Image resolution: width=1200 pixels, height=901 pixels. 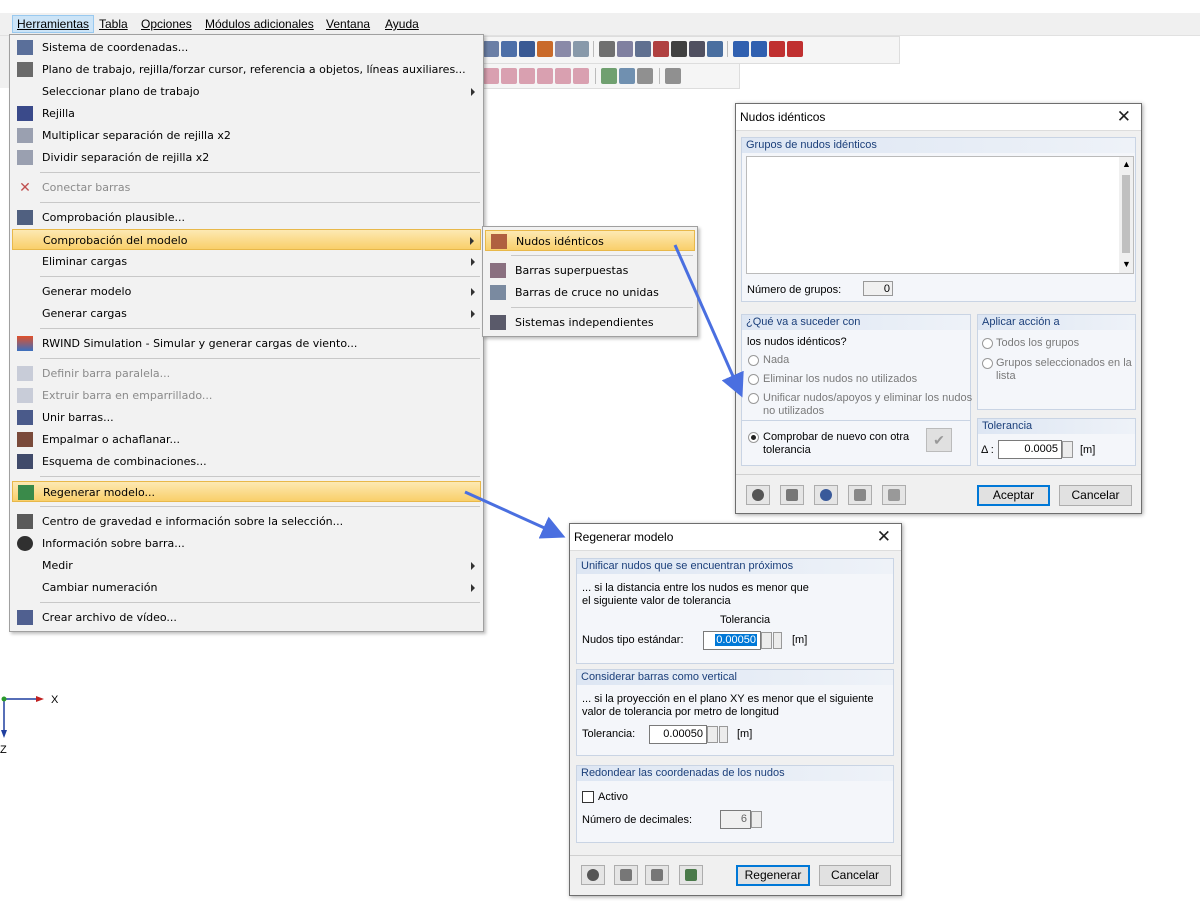 What do you see at coordinates (515, 514) in the screenshot?
I see `arrow-to-regenerate-dialog` at bounding box center [515, 514].